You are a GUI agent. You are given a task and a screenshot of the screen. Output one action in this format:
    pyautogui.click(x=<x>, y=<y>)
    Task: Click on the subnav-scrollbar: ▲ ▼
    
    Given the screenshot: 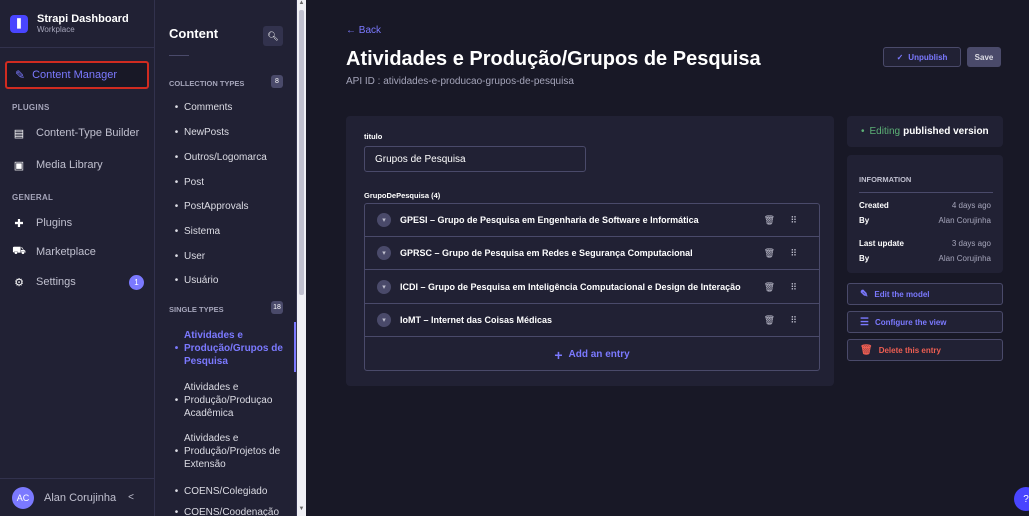 What is the action you would take?
    pyautogui.click(x=301, y=258)
    